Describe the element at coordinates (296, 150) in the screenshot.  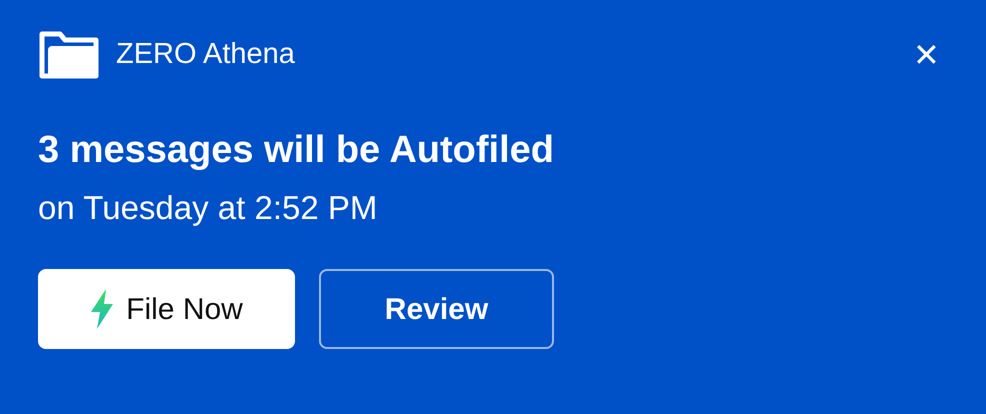
I see `notification-title: 3 messages will be Autofiled` at that location.